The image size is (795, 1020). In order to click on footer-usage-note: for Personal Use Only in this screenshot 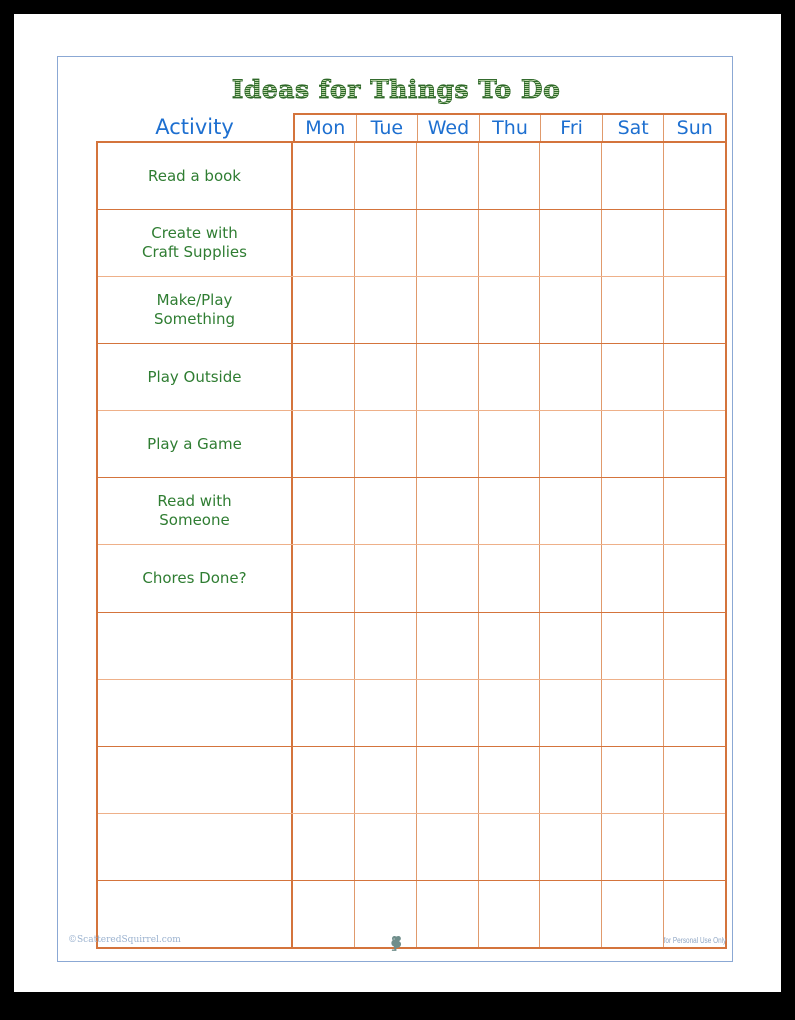, I will do `click(694, 940)`.